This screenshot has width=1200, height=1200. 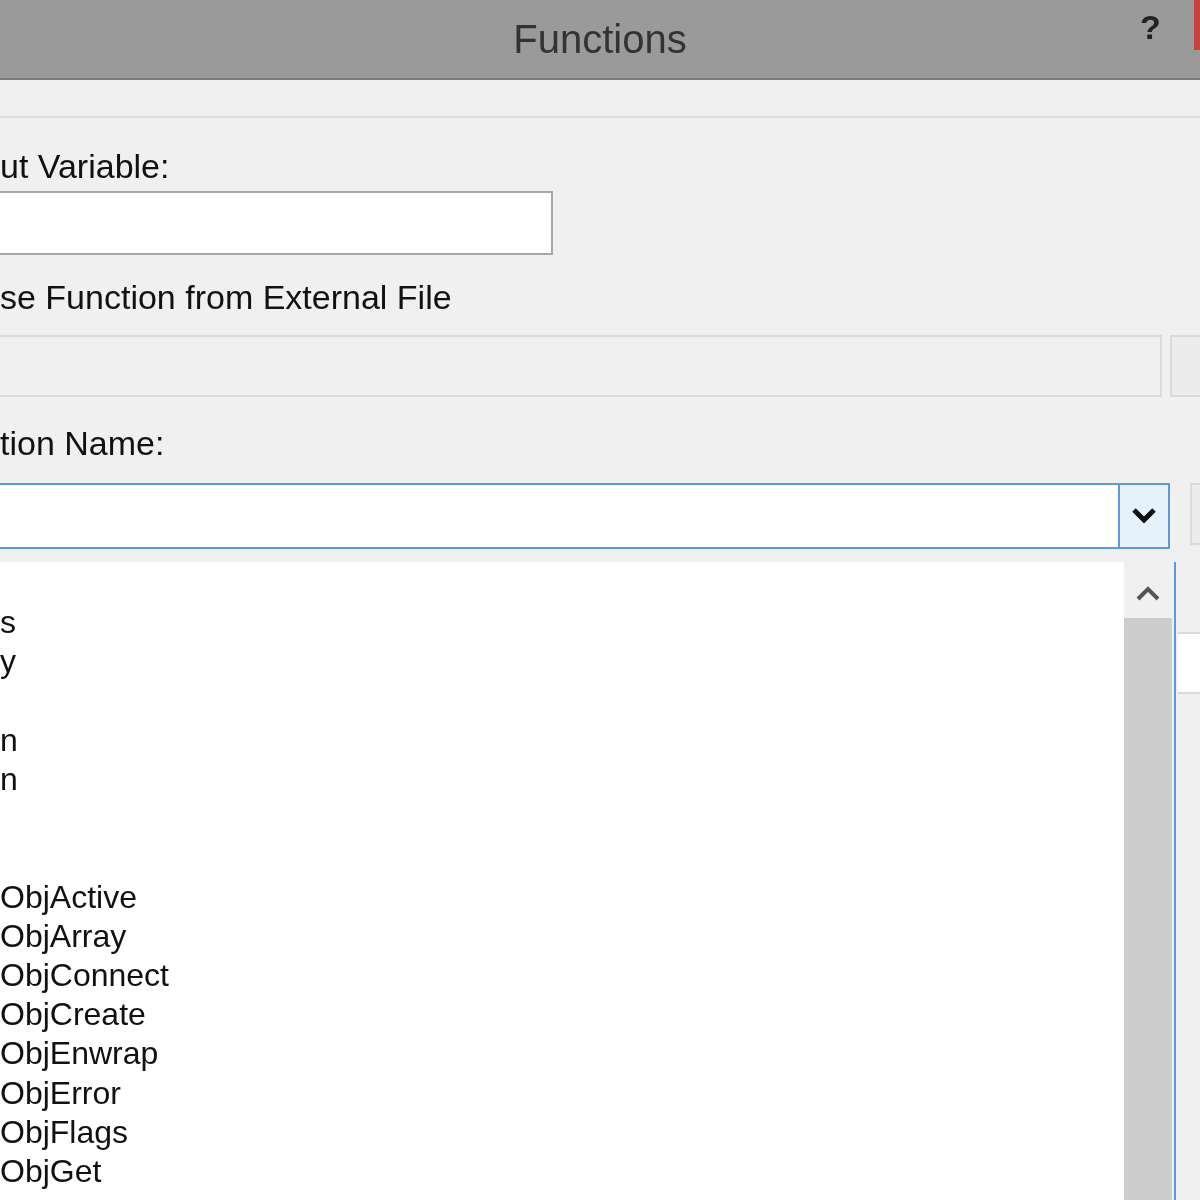 I want to click on scroll-up-icon, so click(x=1148, y=593).